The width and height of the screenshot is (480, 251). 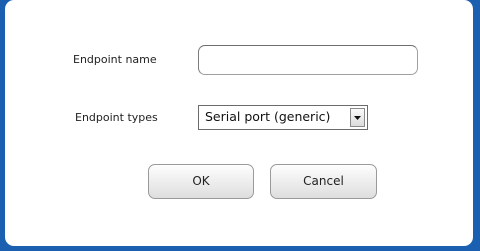 What do you see at coordinates (201, 181) in the screenshot?
I see `ok-button: OK` at bounding box center [201, 181].